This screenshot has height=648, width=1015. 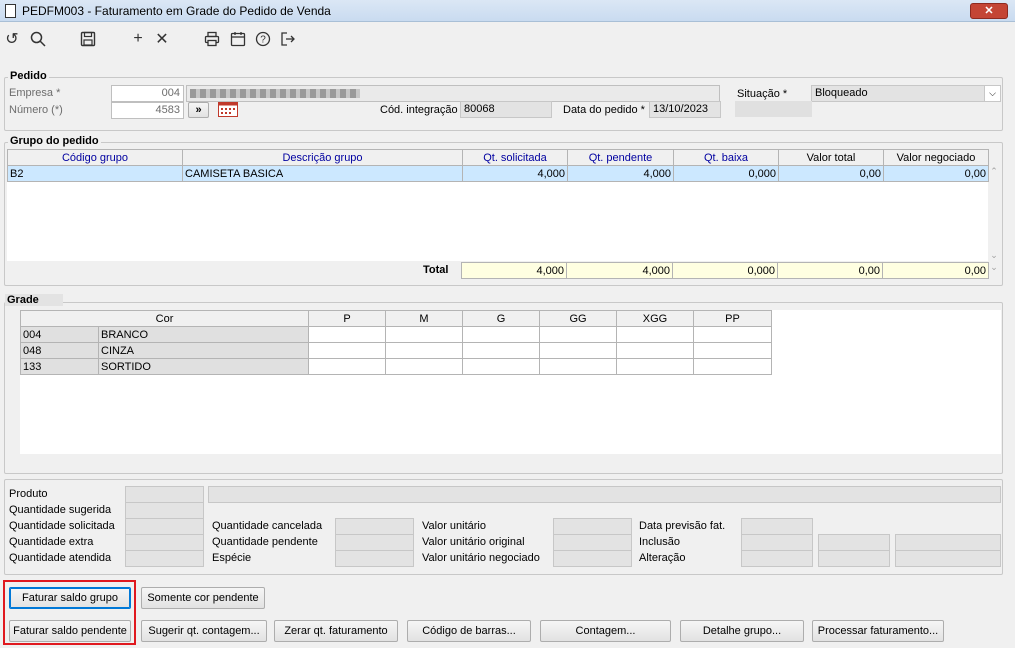 I want to click on alteracao-user-field, so click(x=948, y=558).